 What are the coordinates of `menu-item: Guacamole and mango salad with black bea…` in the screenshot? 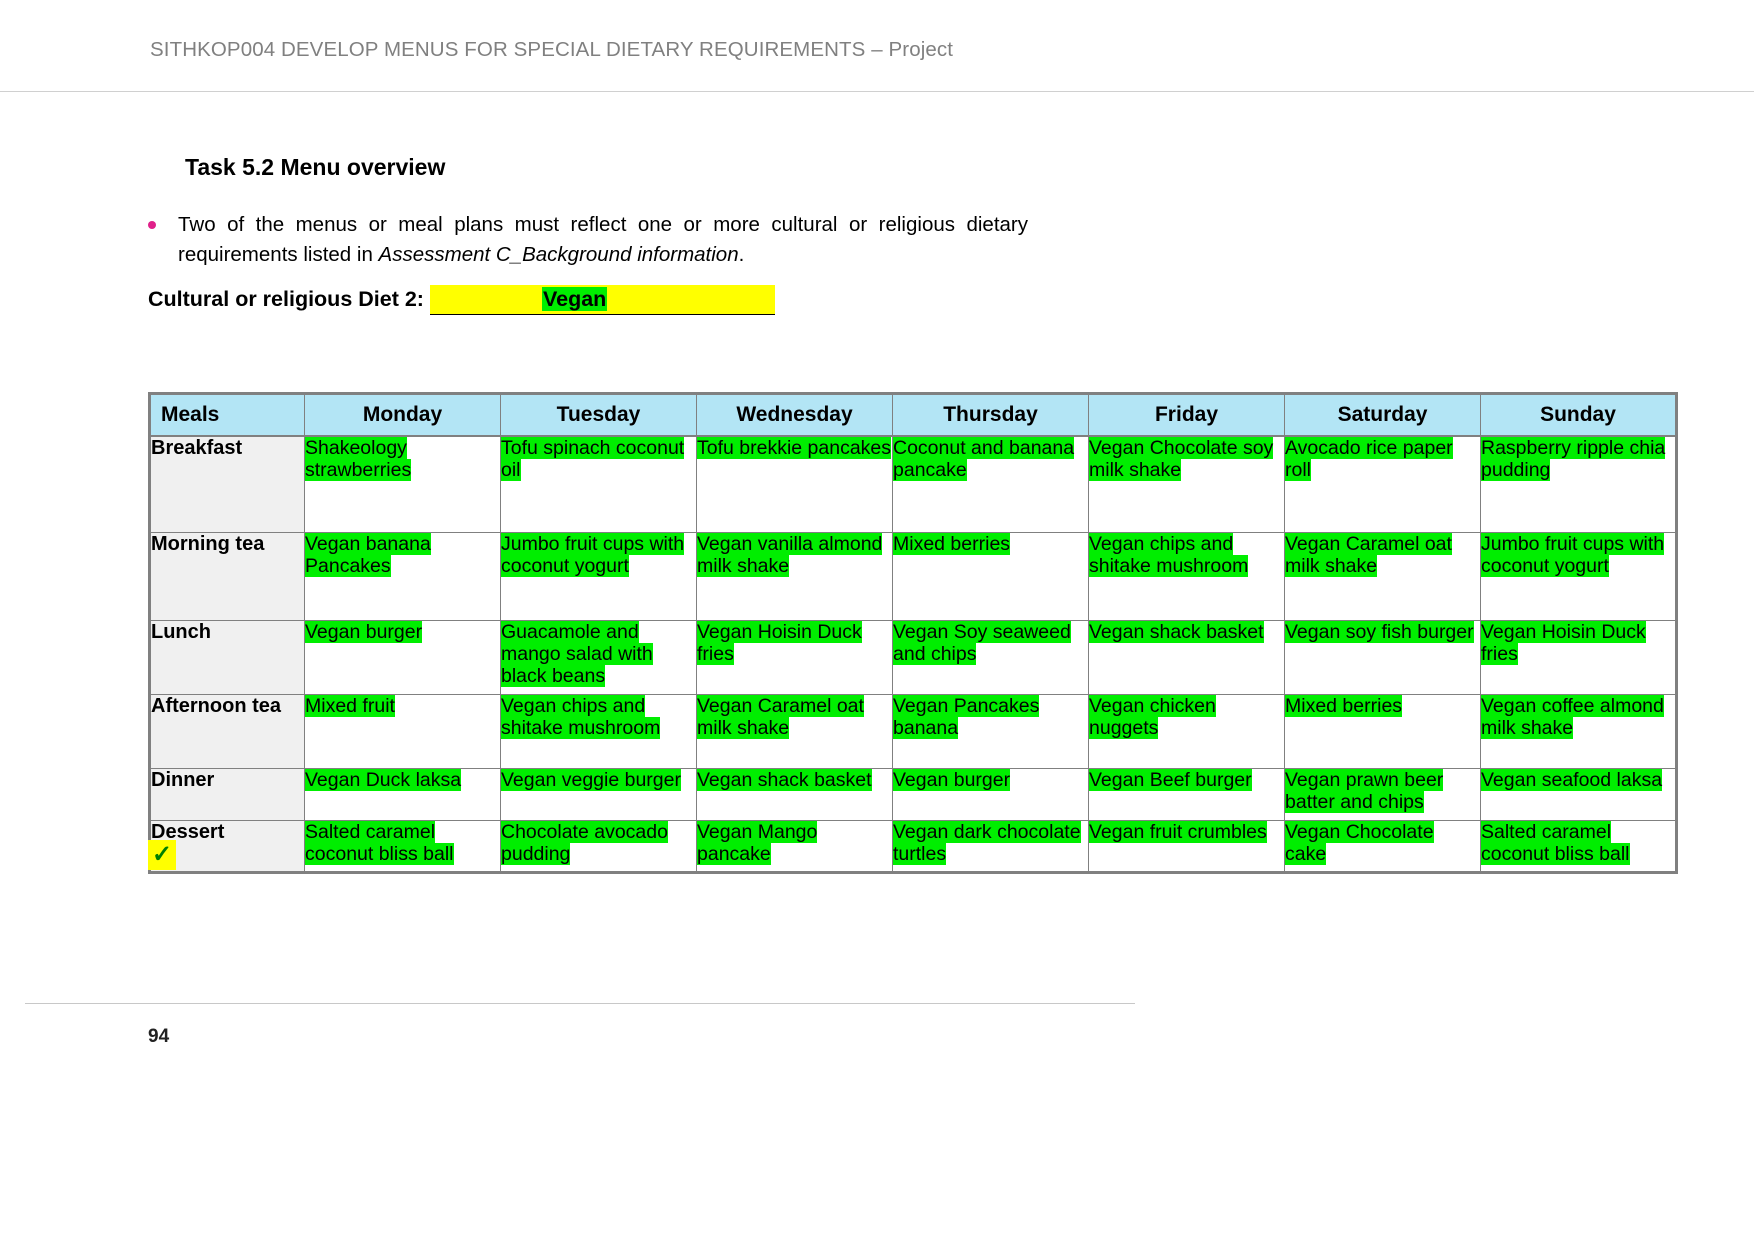 It's located at (577, 653).